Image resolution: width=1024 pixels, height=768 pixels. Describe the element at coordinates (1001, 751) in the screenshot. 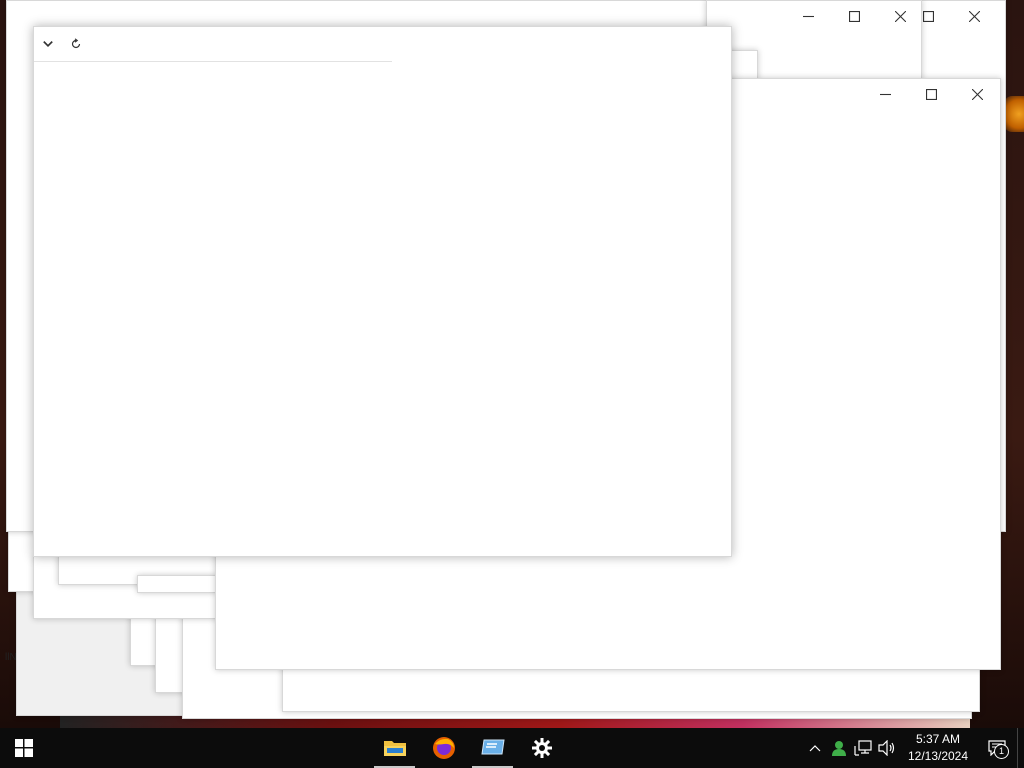

I see `notification-count-badge: 1` at that location.